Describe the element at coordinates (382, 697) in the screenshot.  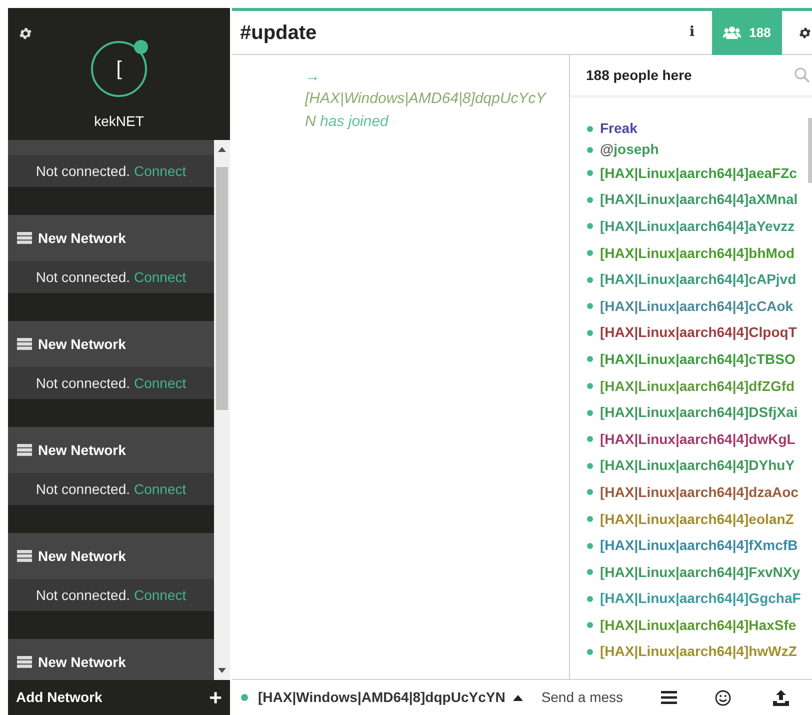
I see `nick-button: [HAX|Windows|AMD64|8]dqpUcYcYN` at that location.